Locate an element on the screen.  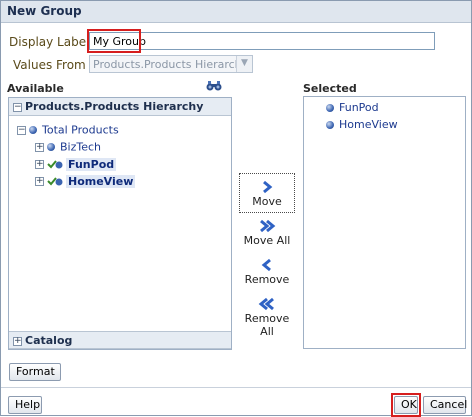
catalog-panel-title: Catalog is located at coordinates (49, 340).